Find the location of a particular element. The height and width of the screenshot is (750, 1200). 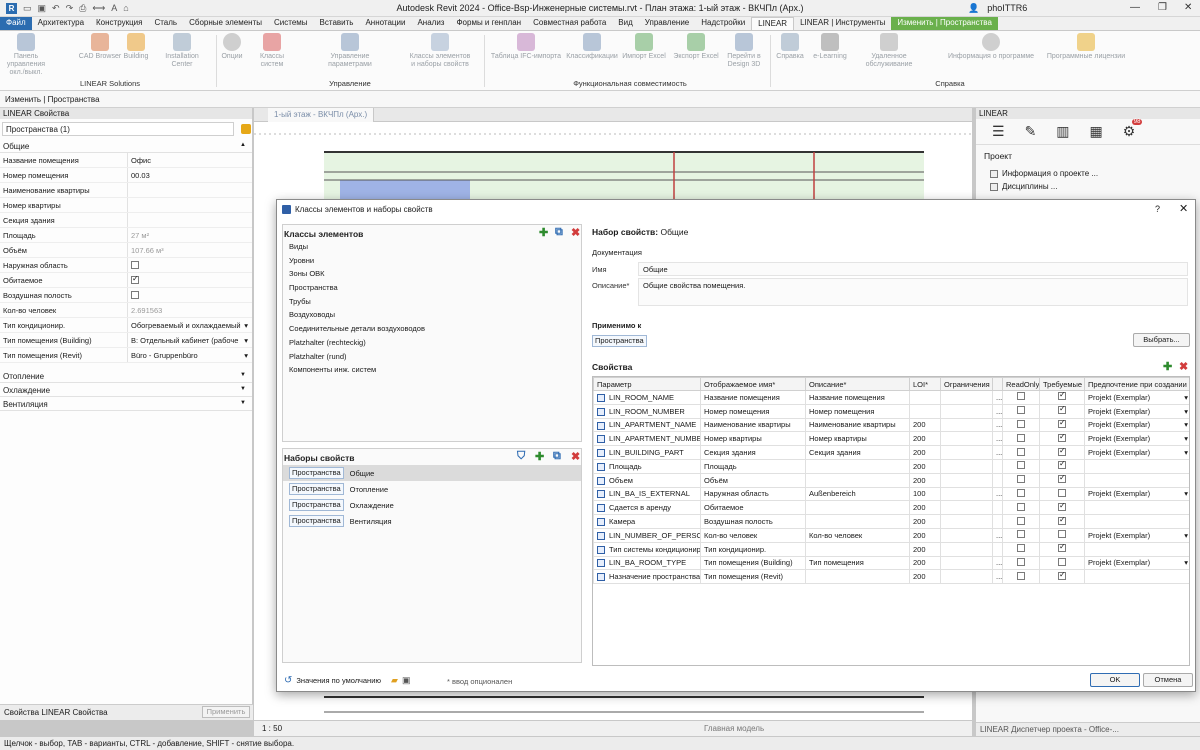

property-row: Наружная область is located at coordinates (126, 265).